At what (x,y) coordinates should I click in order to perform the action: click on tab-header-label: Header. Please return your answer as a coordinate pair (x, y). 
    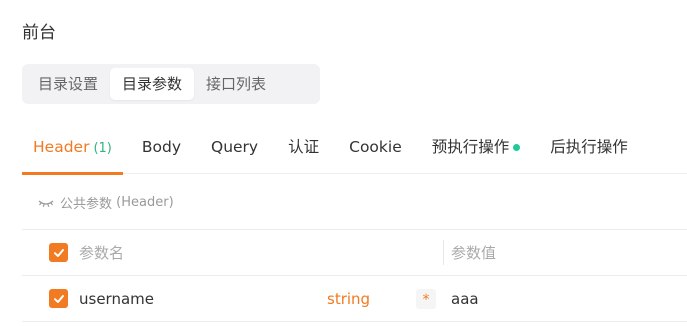
    Looking at the image, I should click on (61, 147).